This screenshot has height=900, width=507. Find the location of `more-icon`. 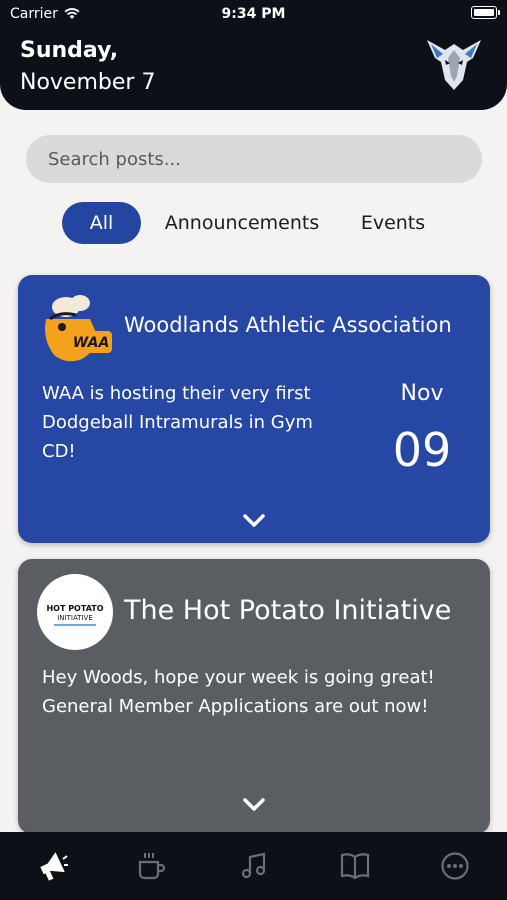

more-icon is located at coordinates (455, 866).